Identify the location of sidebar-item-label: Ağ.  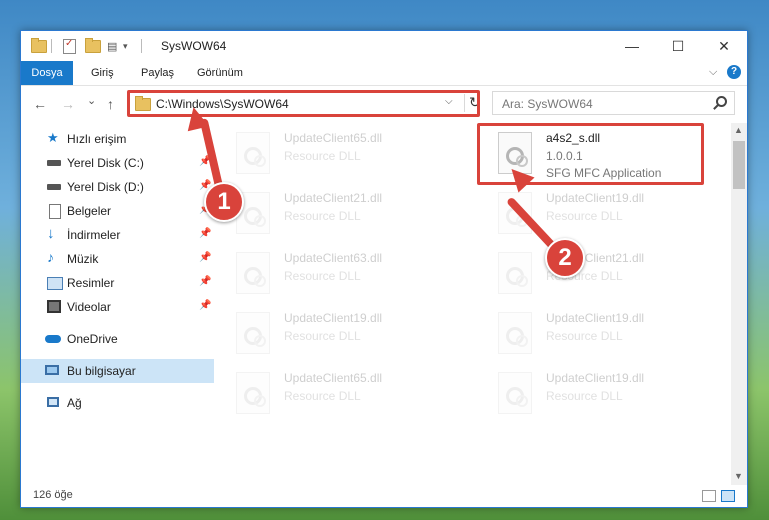
(74, 403).